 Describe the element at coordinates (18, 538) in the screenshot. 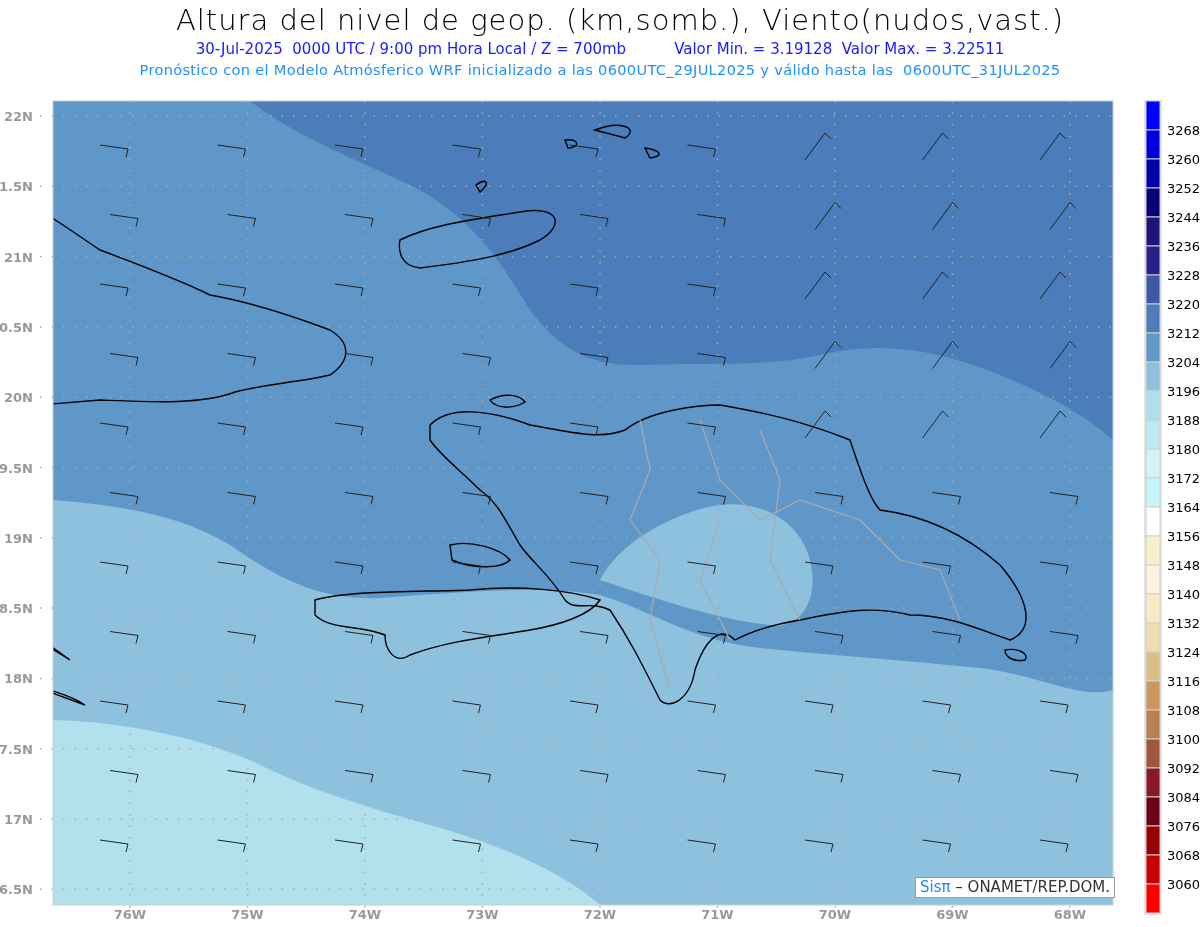

I see `latitude-label: 19N` at that location.